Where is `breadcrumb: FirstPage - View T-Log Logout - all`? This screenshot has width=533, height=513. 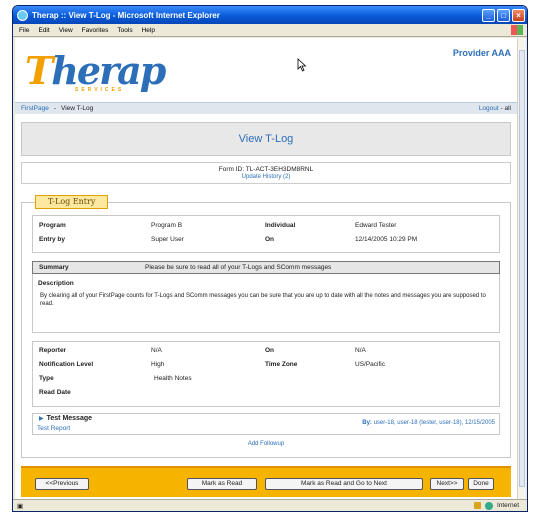
breadcrumb: FirstPage - View T-Log Logout - all is located at coordinates (266, 108).